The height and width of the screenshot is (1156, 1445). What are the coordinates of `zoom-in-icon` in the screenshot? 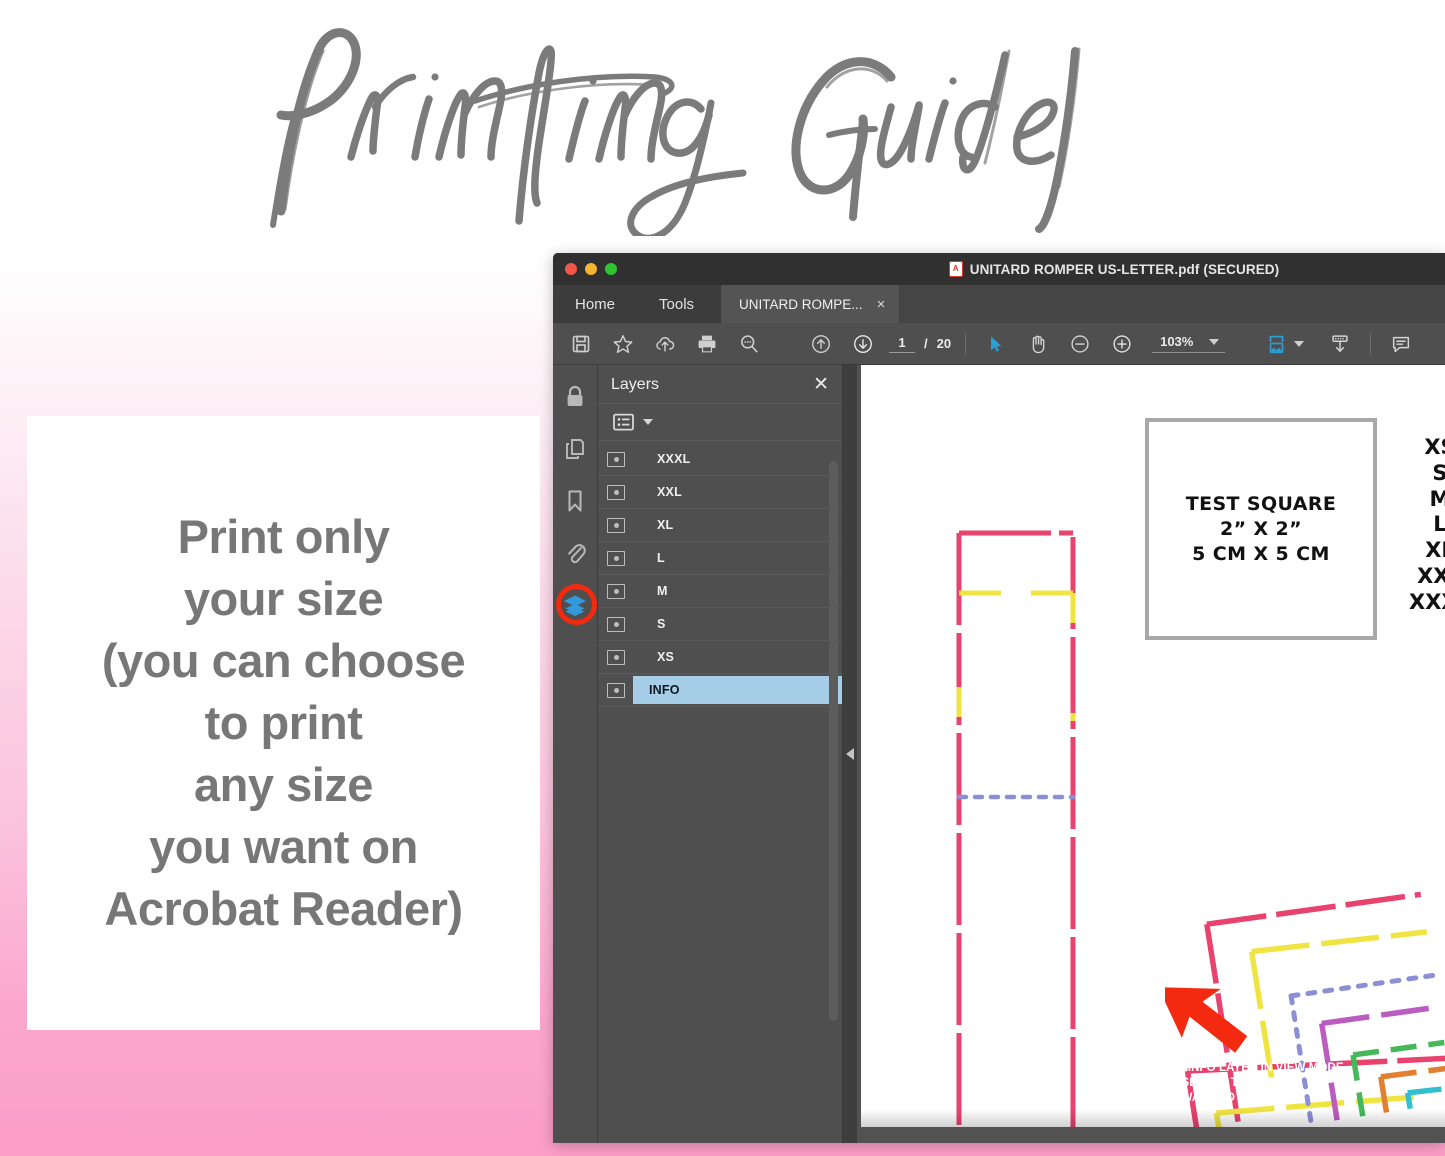 It's located at (1122, 344).